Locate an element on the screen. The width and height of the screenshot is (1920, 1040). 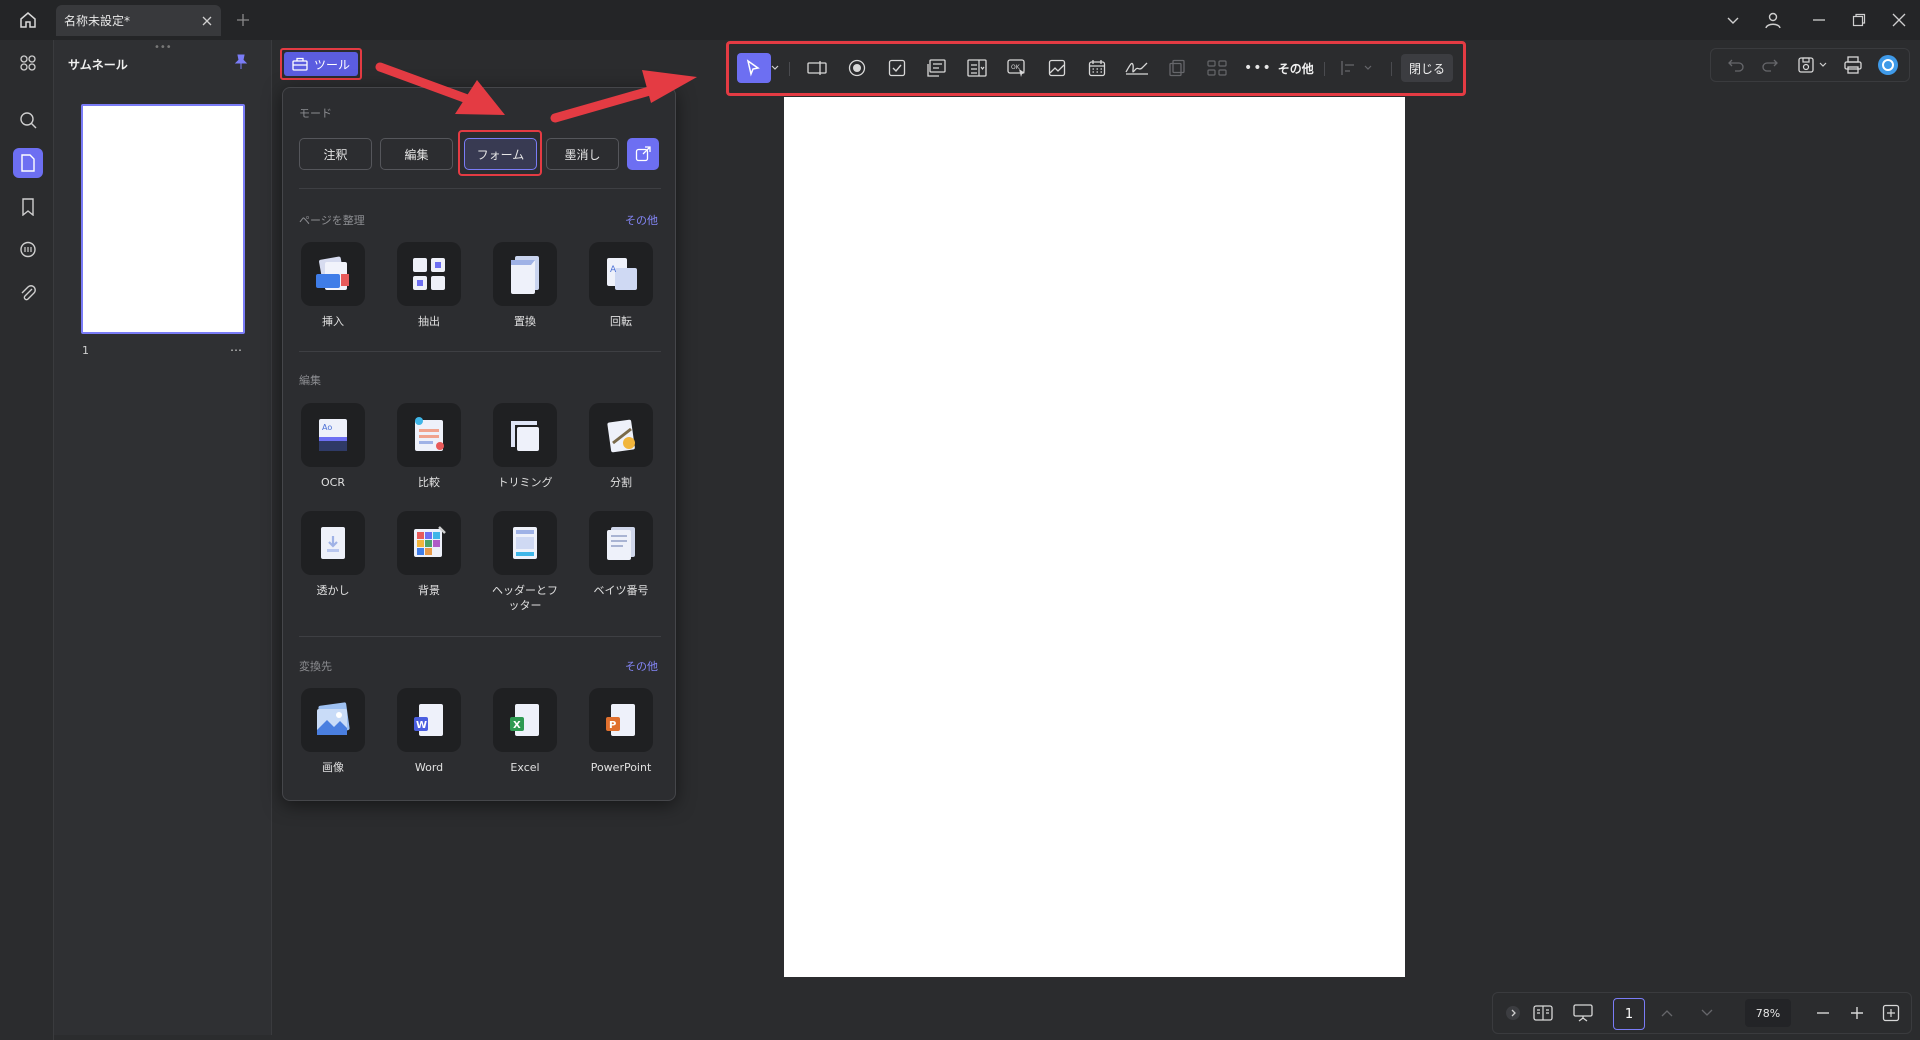
tool-background: 背景 is located at coordinates (429, 554).